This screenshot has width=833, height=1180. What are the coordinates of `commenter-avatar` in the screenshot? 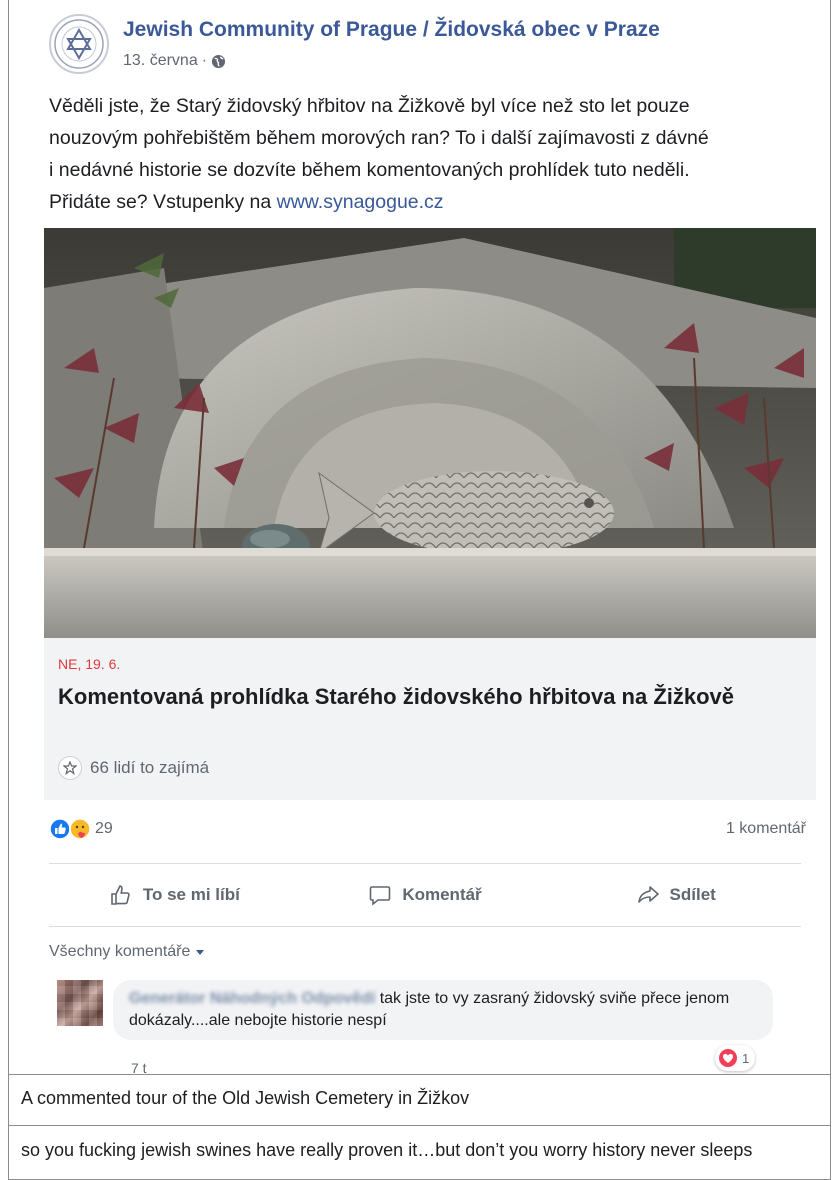 It's located at (80, 1003).